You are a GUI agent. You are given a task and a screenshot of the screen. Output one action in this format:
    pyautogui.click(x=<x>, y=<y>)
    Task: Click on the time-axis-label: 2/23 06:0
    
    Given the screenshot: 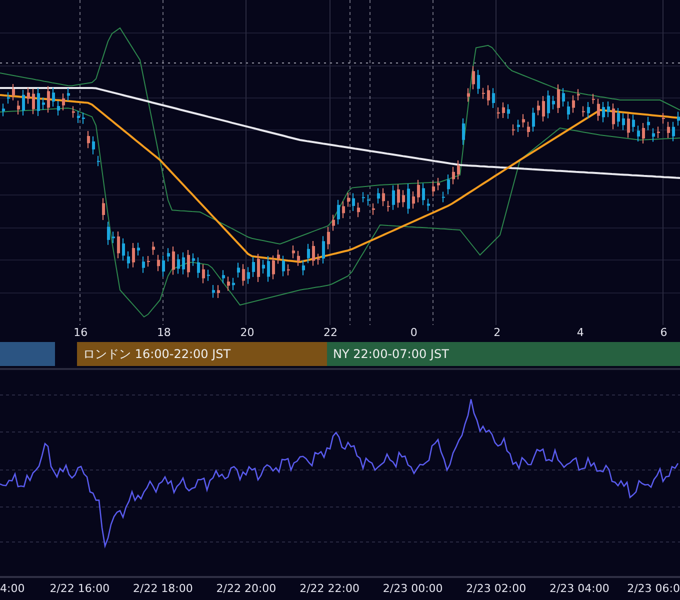 What is the action you would take?
    pyautogui.click(x=653, y=588)
    